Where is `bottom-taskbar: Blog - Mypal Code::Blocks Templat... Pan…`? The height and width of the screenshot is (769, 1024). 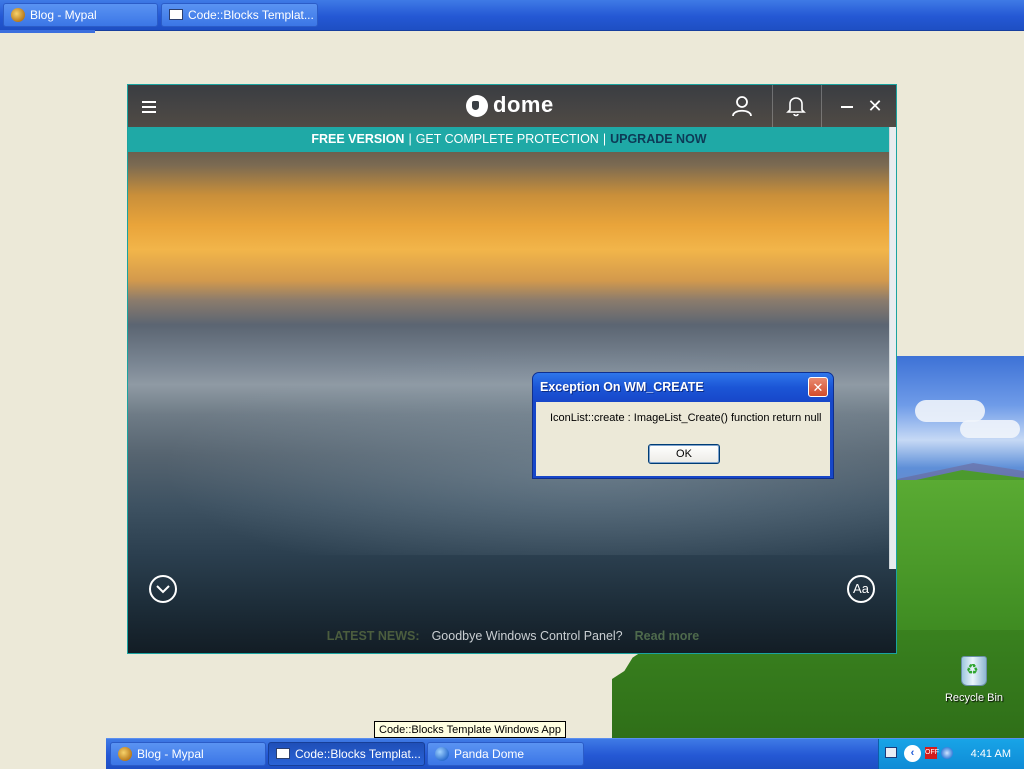 bottom-taskbar: Blog - Mypal Code::Blocks Templat... Pan… is located at coordinates (565, 753).